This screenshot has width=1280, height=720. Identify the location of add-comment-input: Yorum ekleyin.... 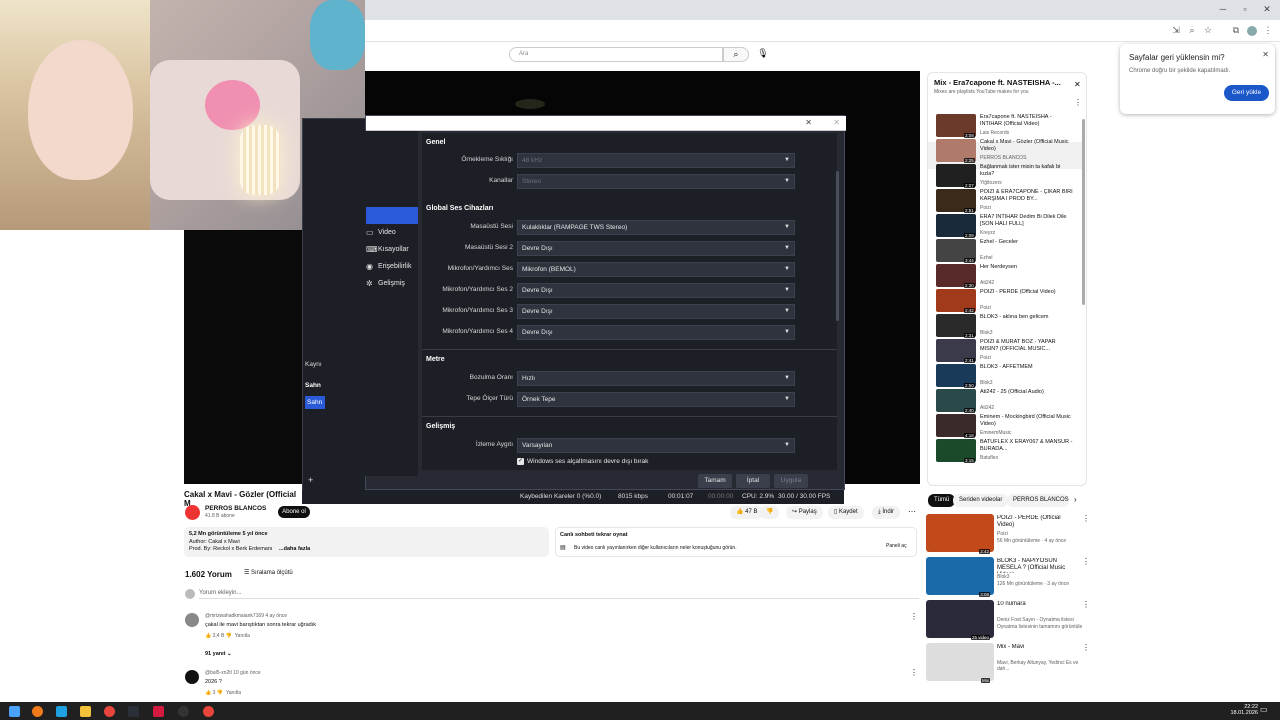
(559, 594).